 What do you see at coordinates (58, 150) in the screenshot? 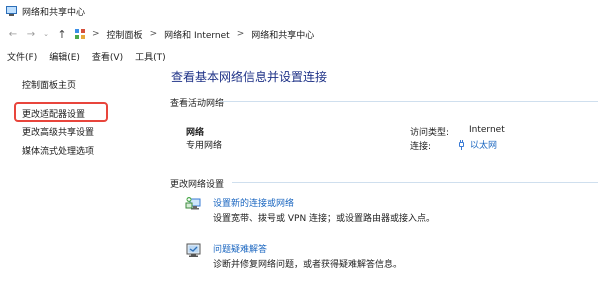
I see `sidebar-item-media-streaming: 媒体流式处理选项` at bounding box center [58, 150].